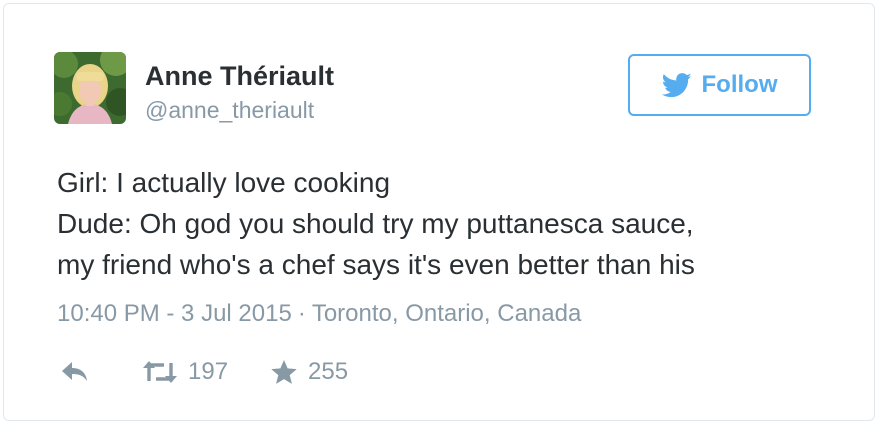 The image size is (880, 426). Describe the element at coordinates (328, 371) in the screenshot. I see `like-count: 255` at that location.